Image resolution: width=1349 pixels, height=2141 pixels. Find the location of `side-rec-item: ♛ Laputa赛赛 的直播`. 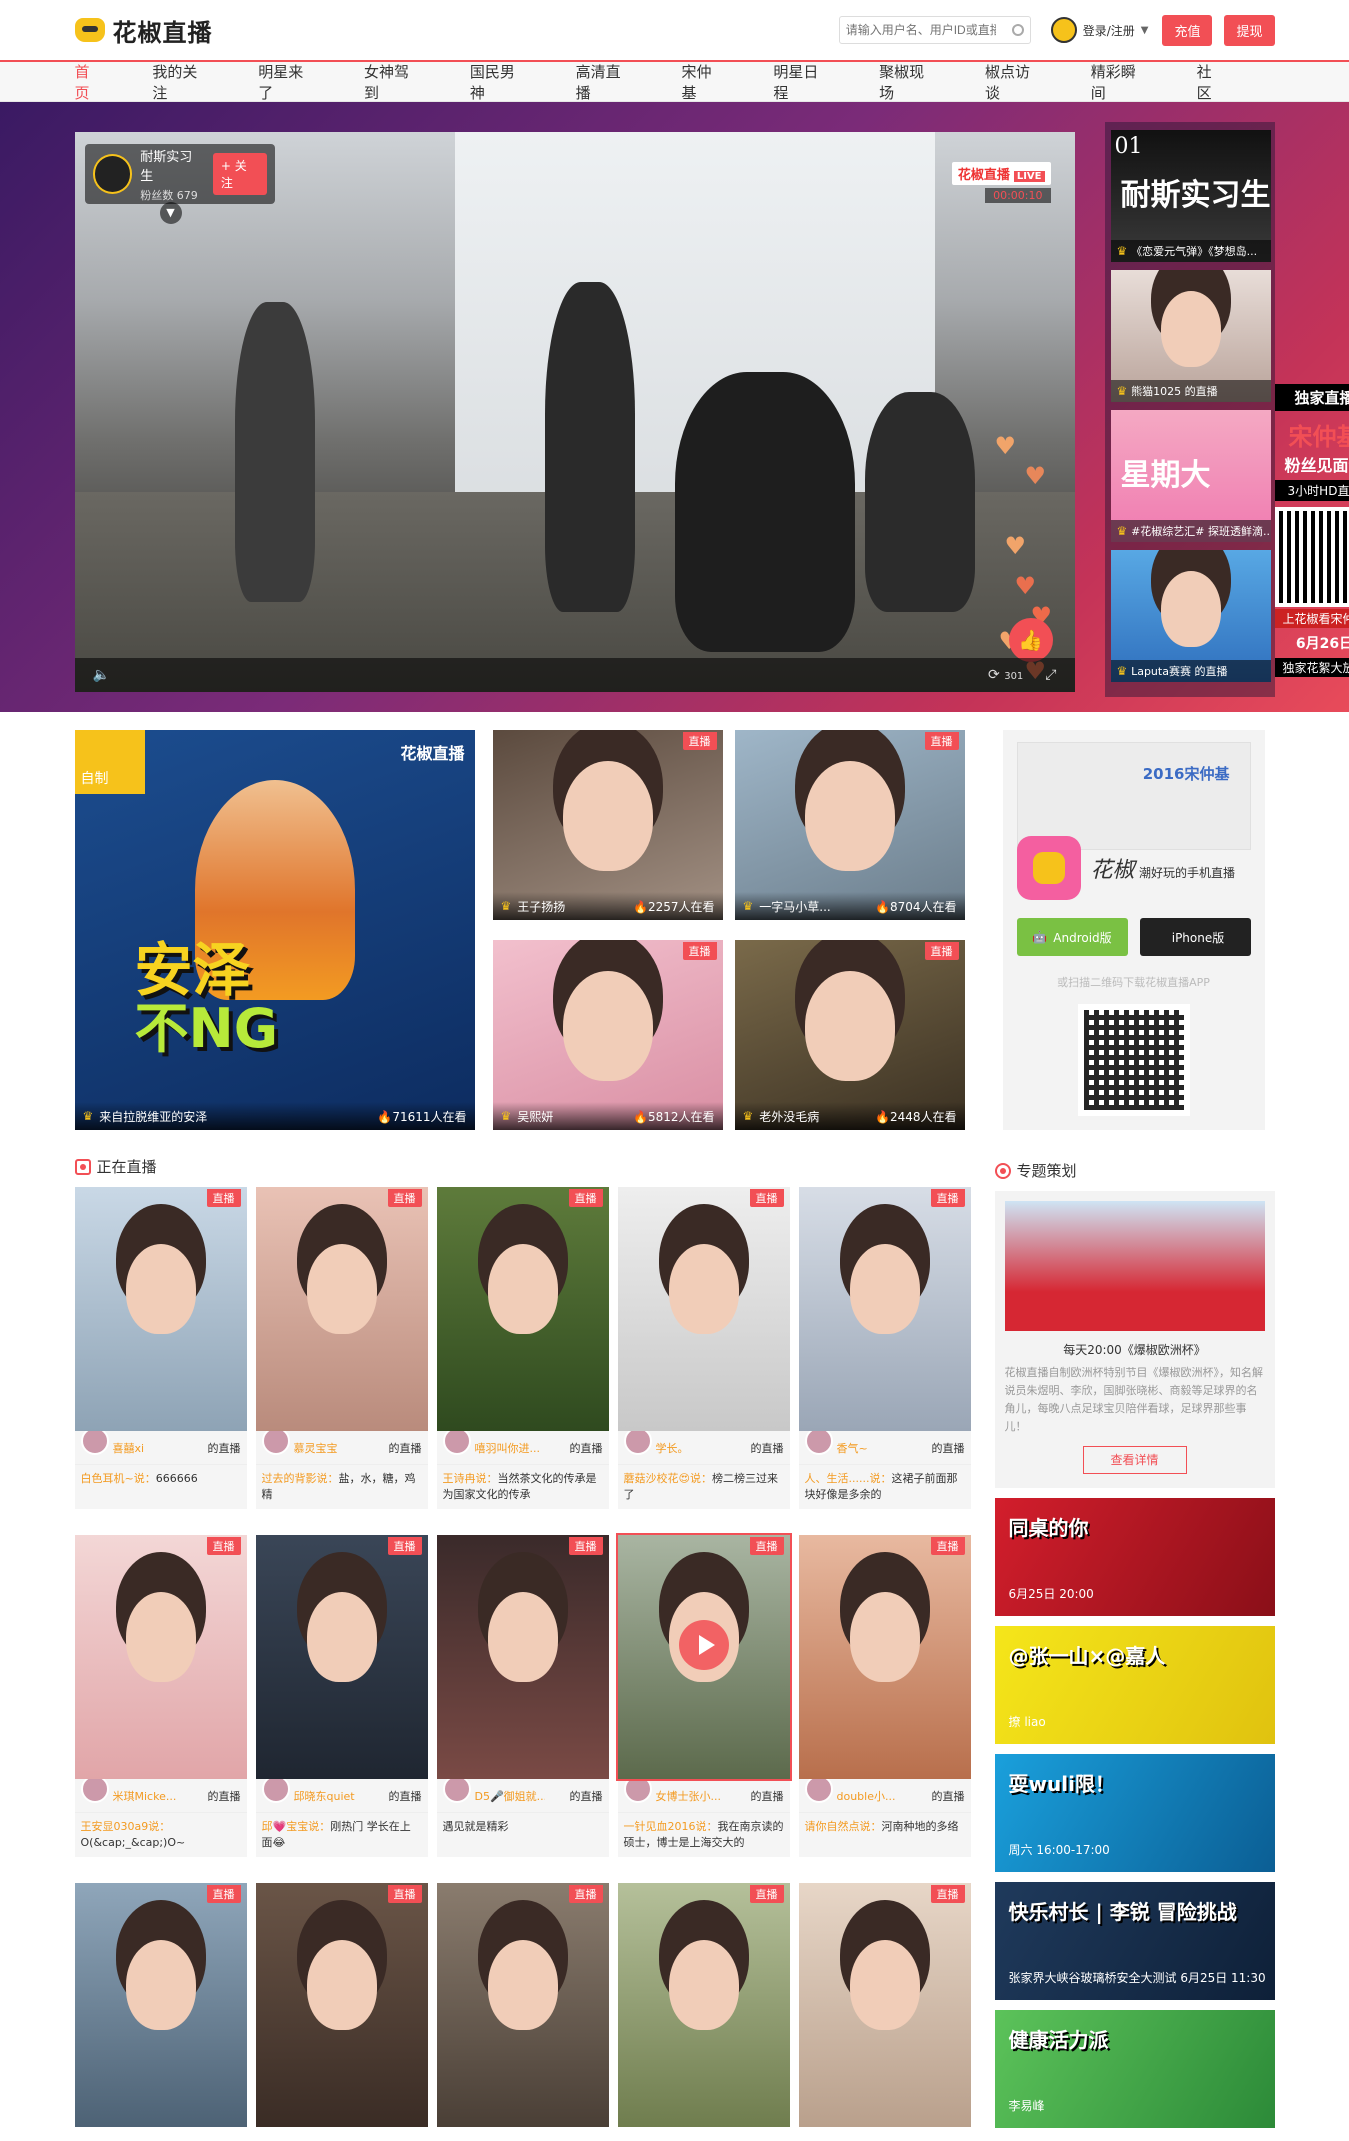

side-rec-item: ♛ Laputa赛赛 的直播 is located at coordinates (1190, 616).